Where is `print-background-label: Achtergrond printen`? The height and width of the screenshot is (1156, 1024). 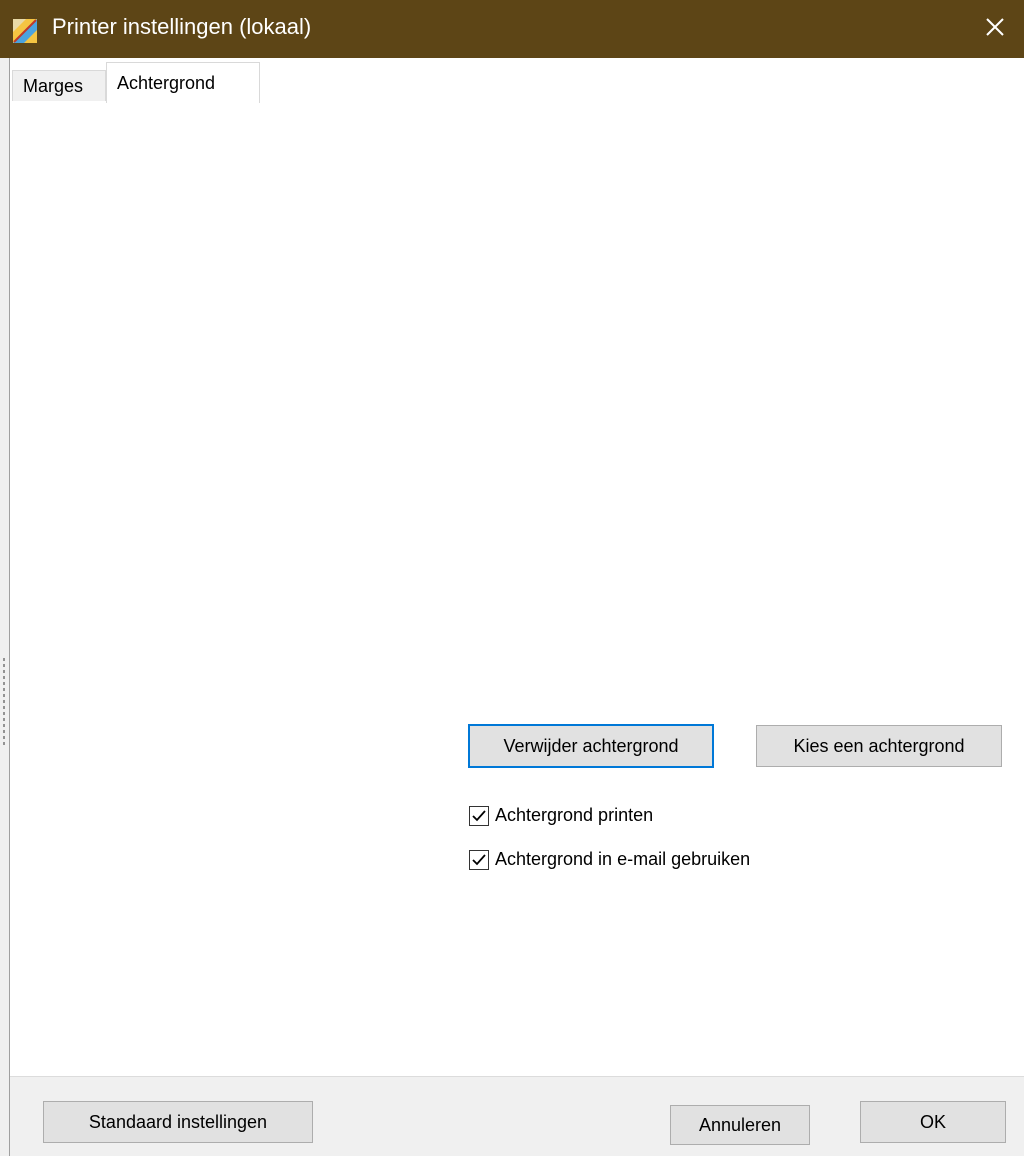 print-background-label: Achtergrond printen is located at coordinates (574, 815).